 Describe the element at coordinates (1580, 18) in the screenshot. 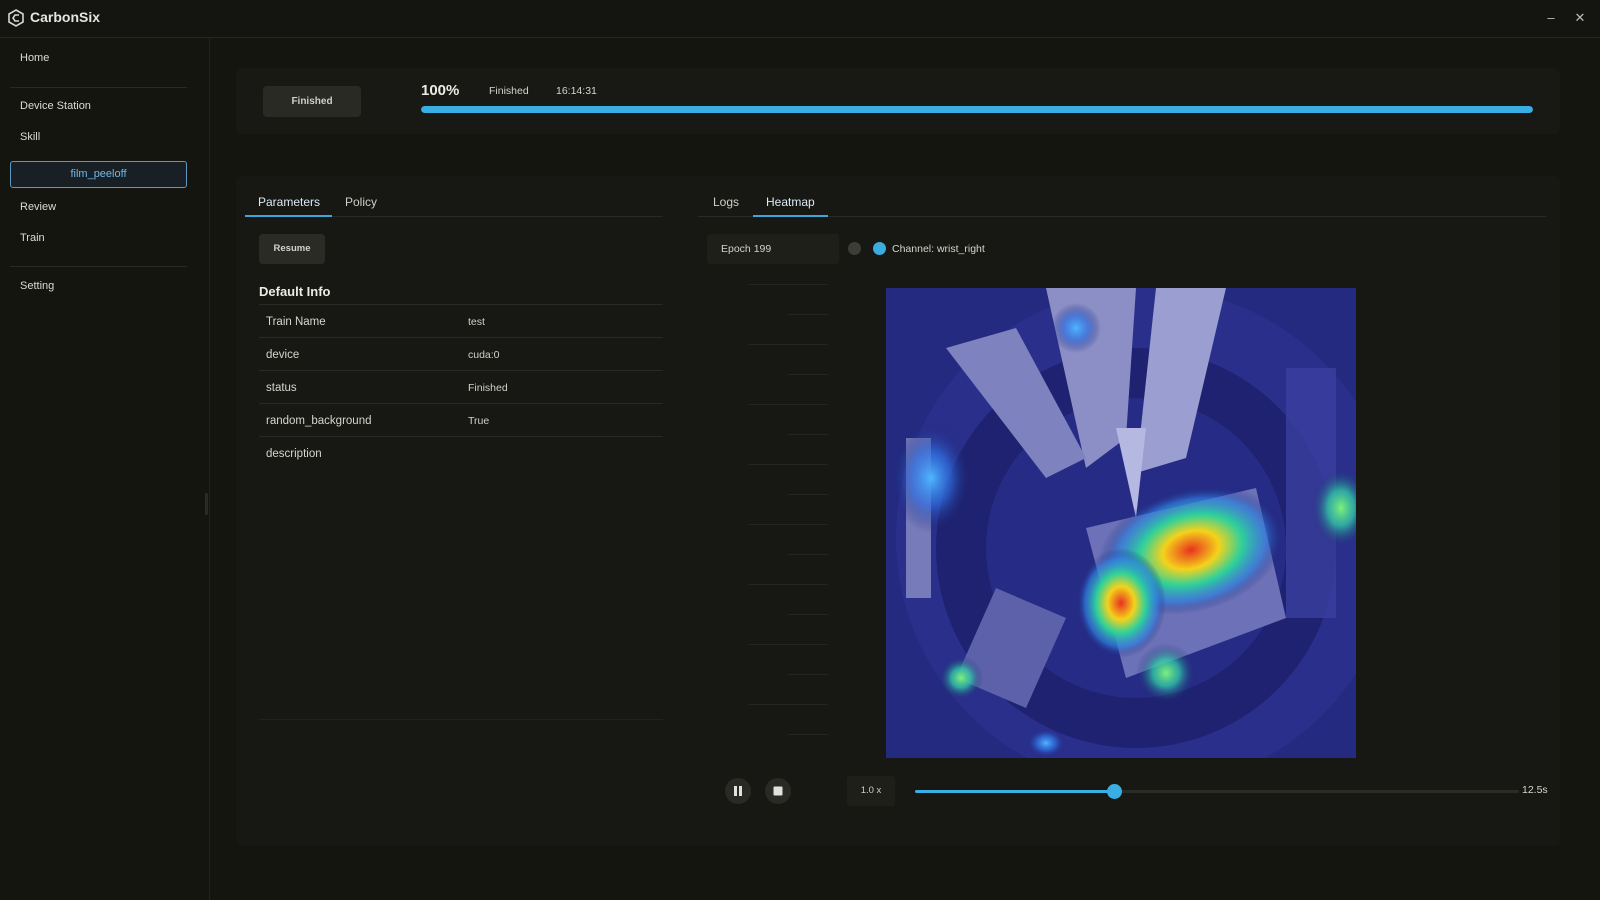

I see `close-window-button: ✕` at that location.